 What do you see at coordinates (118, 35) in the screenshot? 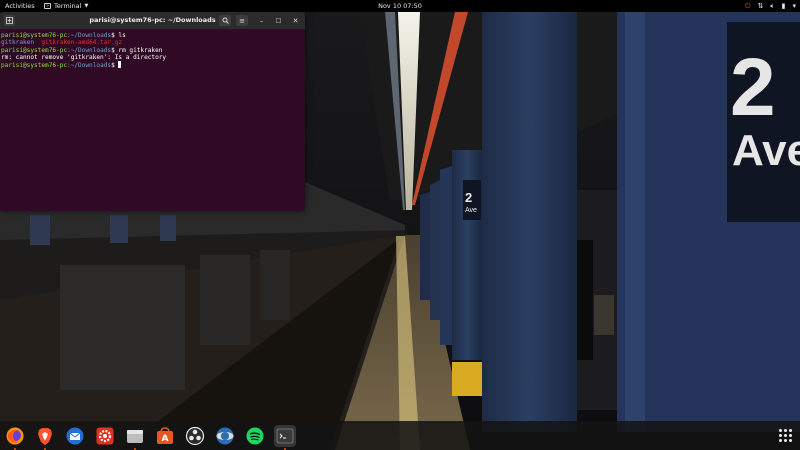
I see `command-text: $ ls` at bounding box center [118, 35].